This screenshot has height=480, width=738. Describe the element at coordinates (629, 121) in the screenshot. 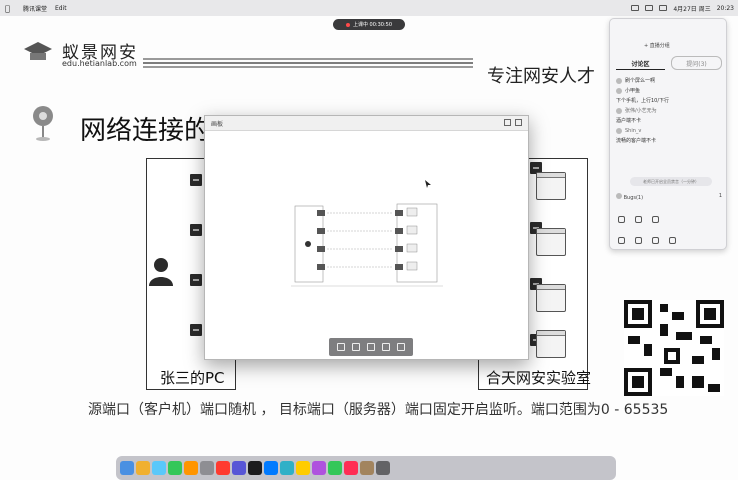

I see `chat-message: 酒户端不卡` at that location.